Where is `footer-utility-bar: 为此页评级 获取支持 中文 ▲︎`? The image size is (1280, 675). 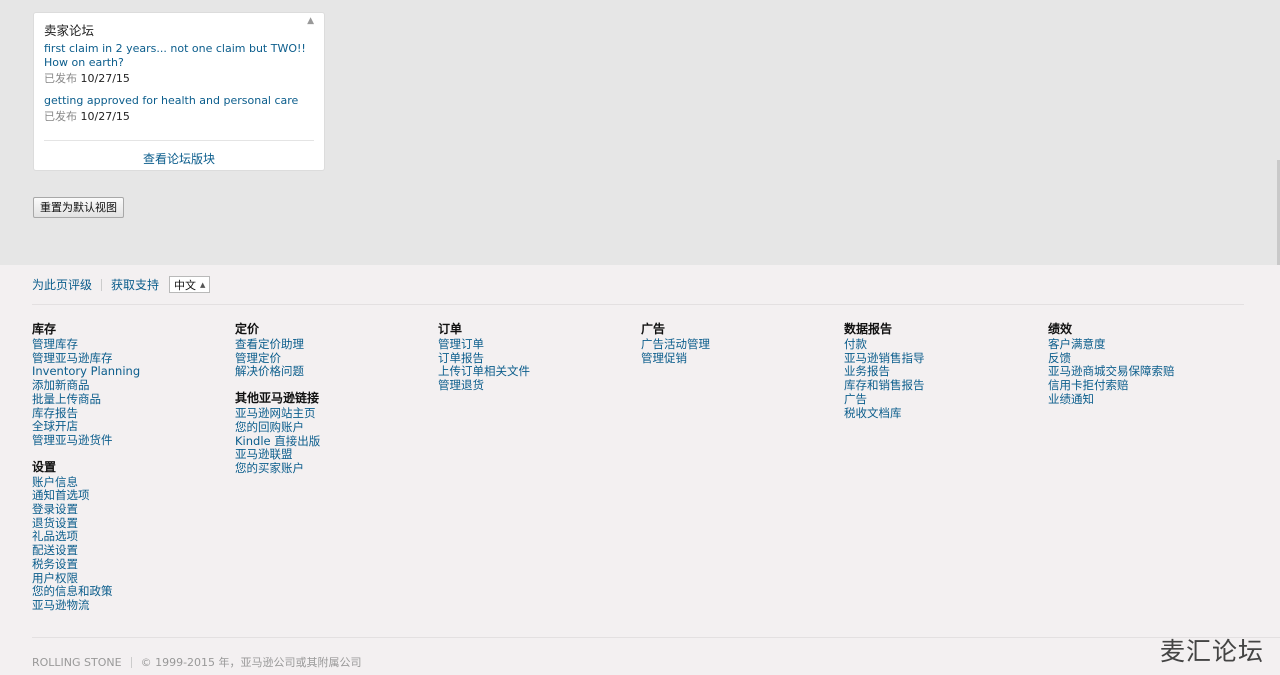
footer-utility-bar: 为此页评级 获取支持 中文 ▲︎ is located at coordinates (121, 284).